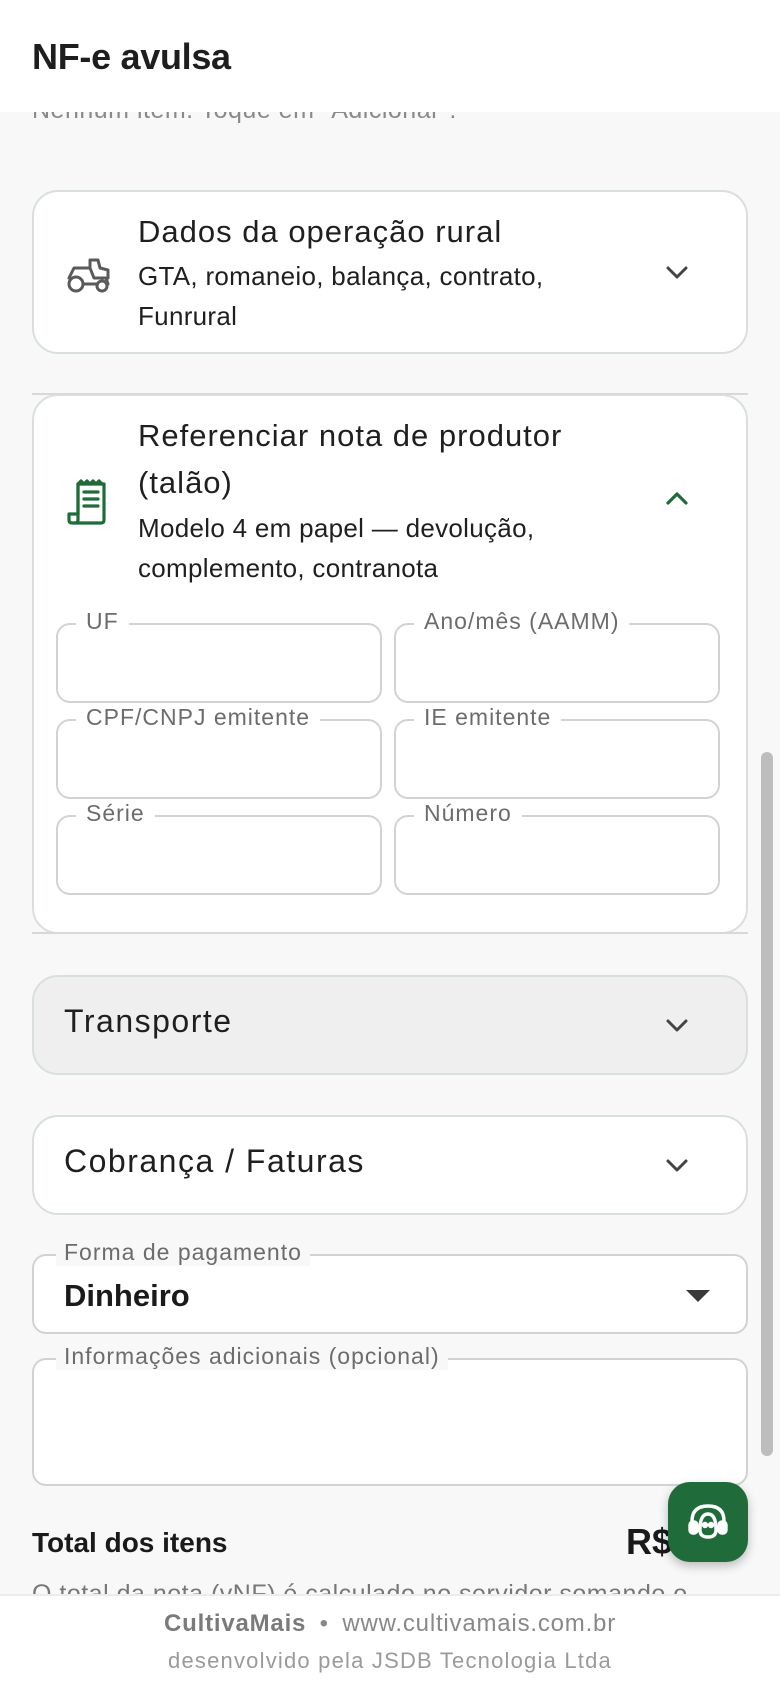  I want to click on page-title: NF-e avulsa, so click(131, 56).